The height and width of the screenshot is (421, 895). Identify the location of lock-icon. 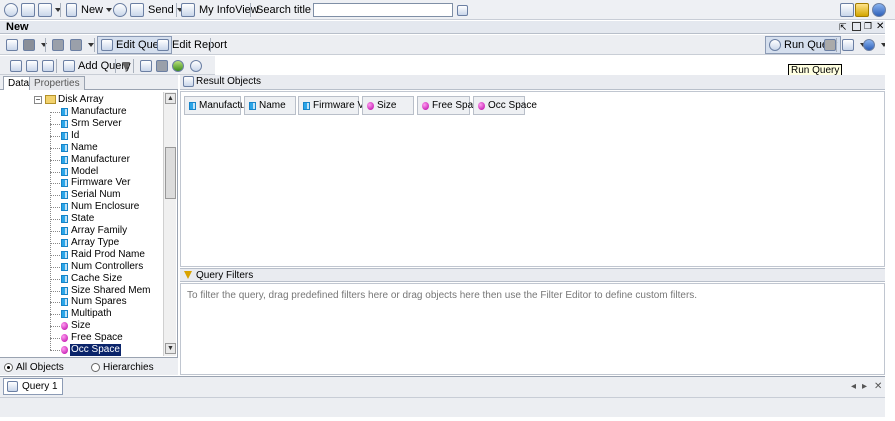
(862, 10).